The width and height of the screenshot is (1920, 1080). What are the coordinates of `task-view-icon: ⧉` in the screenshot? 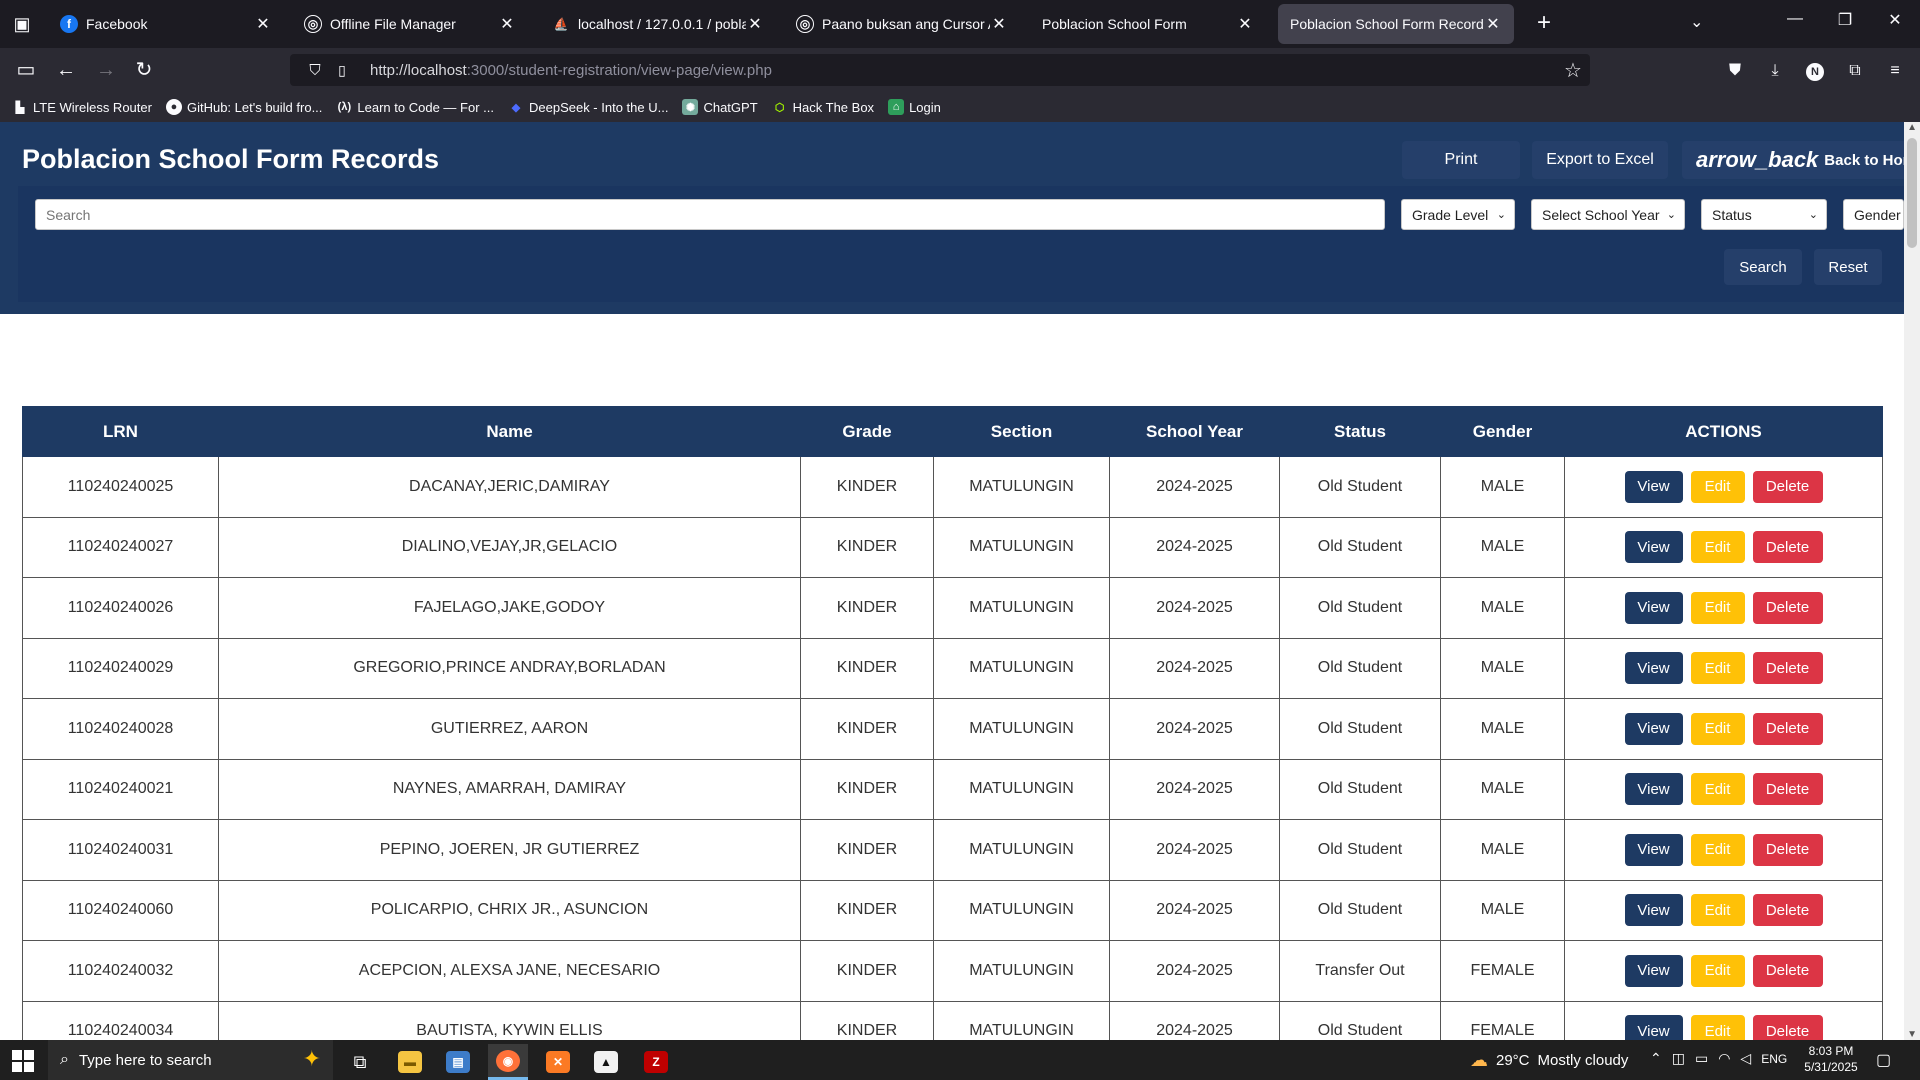 It's located at (360, 1062).